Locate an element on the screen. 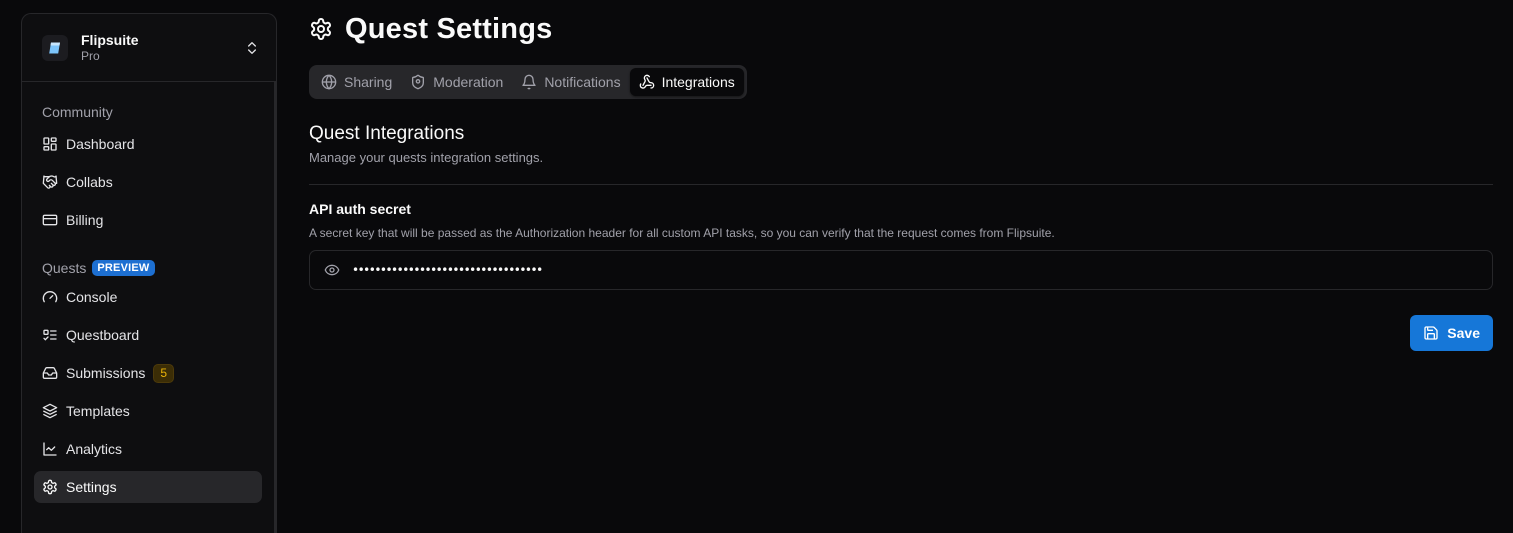  tab-label: Notifications is located at coordinates (582, 82).